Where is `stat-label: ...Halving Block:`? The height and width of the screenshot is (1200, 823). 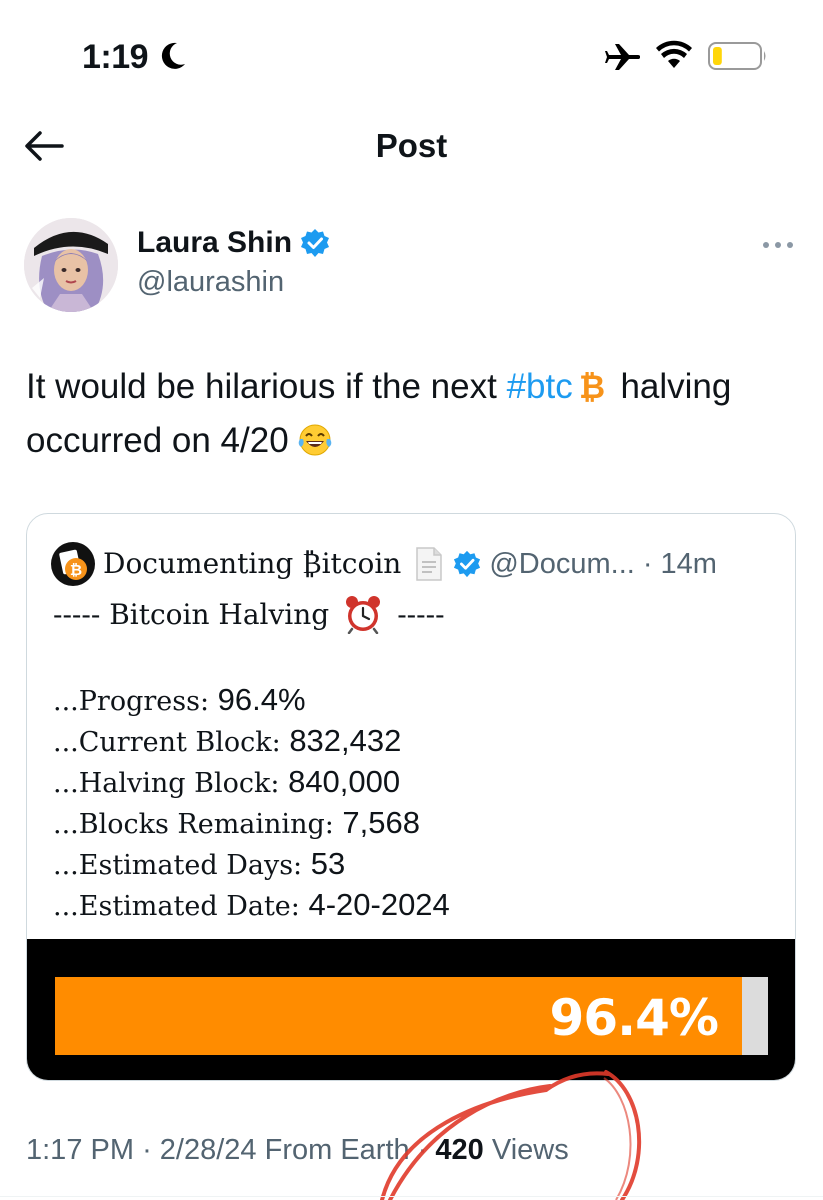 stat-label: ...Halving Block: is located at coordinates (171, 783).